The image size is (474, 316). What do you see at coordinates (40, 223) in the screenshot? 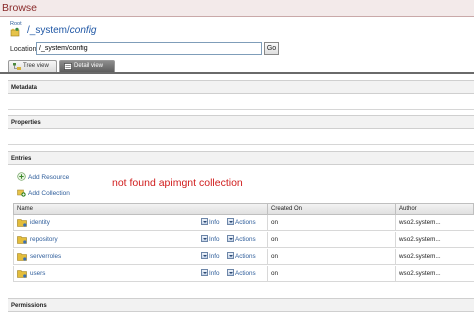
I see `row-name-link: identity` at bounding box center [40, 223].